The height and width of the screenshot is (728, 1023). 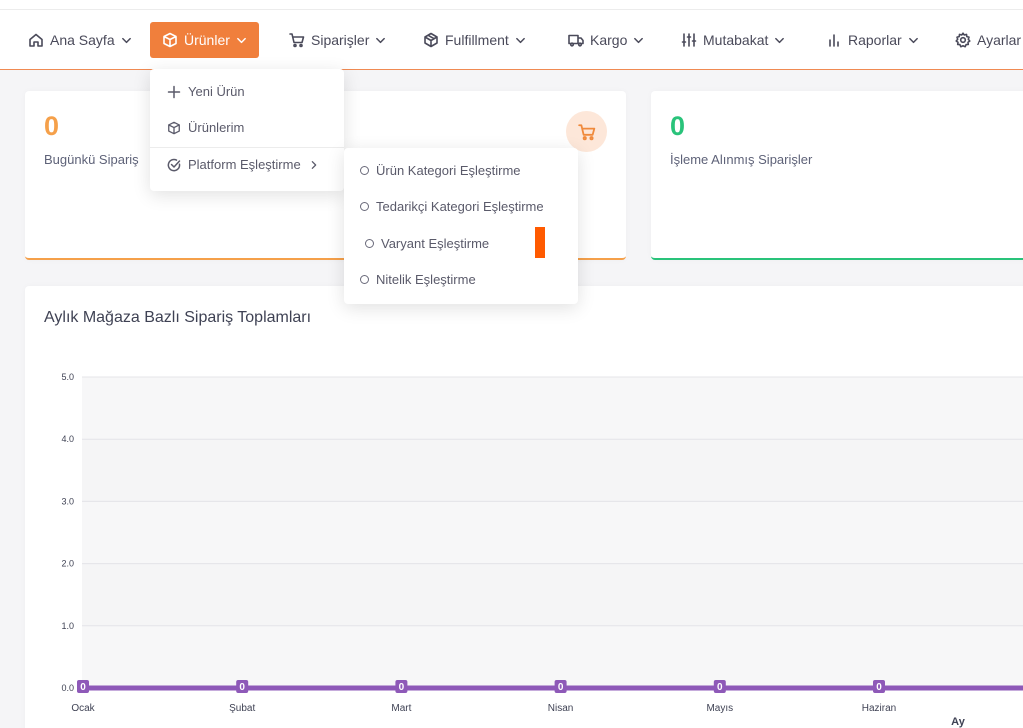 What do you see at coordinates (174, 92) in the screenshot?
I see `plus-icon` at bounding box center [174, 92].